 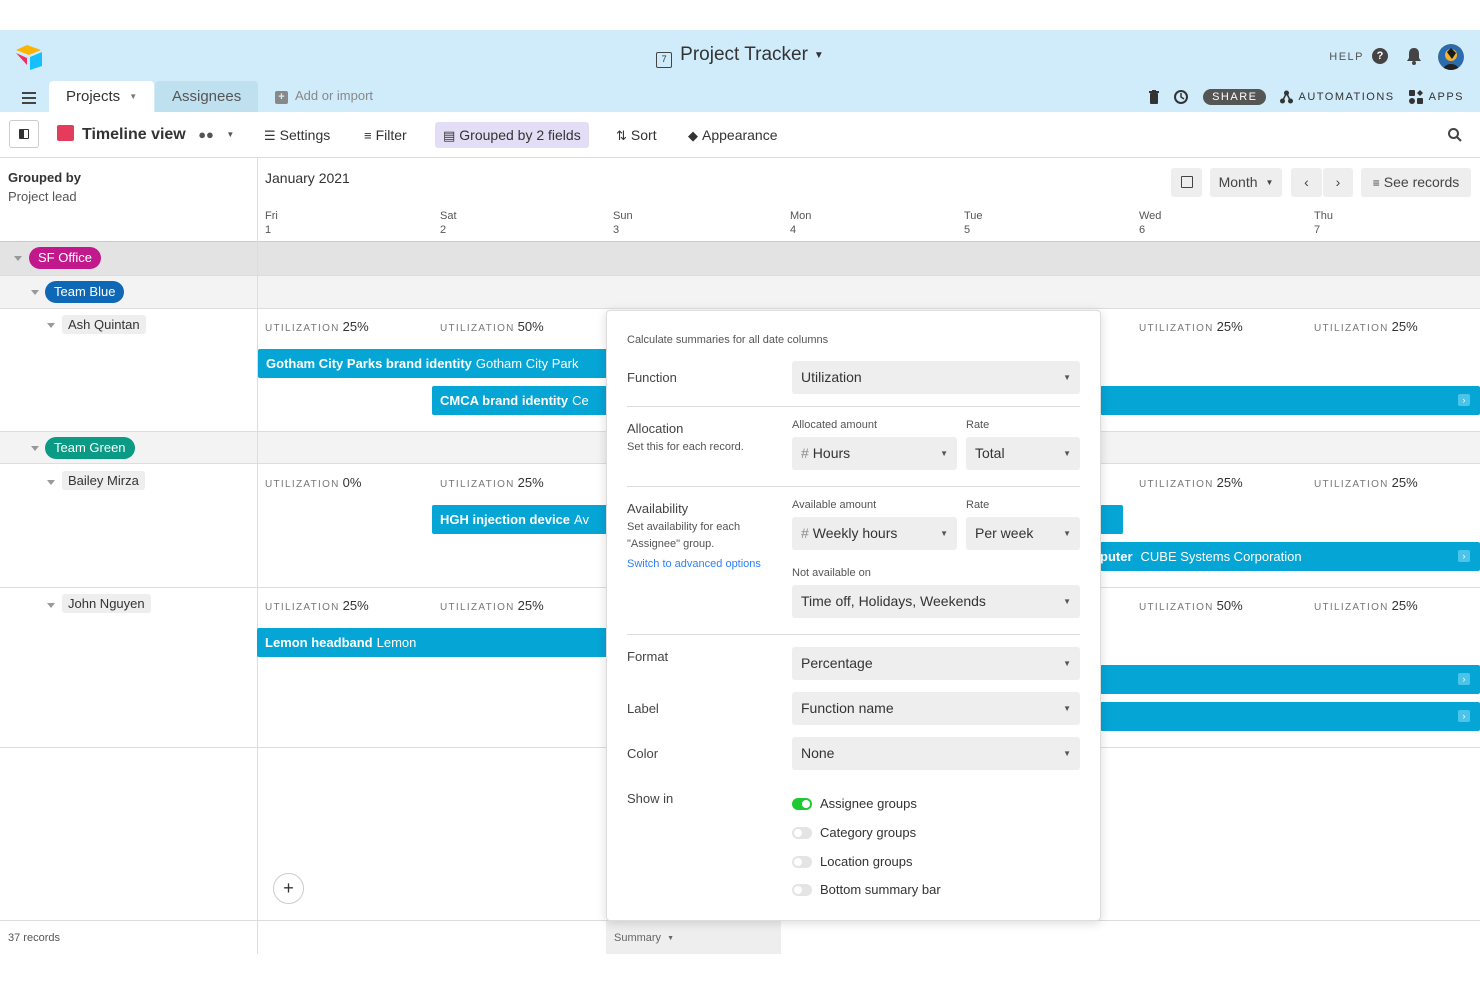 I want to click on next-button: ›, so click(x=1338, y=182).